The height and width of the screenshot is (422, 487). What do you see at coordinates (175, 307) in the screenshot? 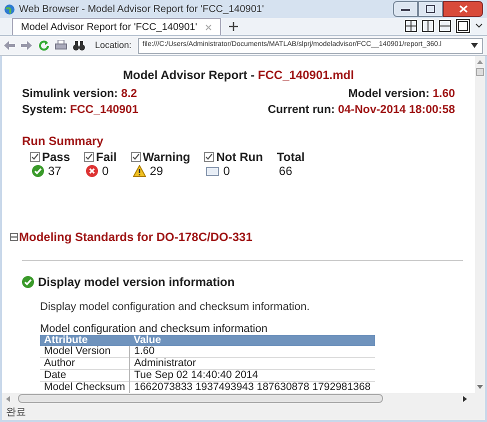
I see `check-description: Display model configuration and checksum information.` at bounding box center [175, 307].